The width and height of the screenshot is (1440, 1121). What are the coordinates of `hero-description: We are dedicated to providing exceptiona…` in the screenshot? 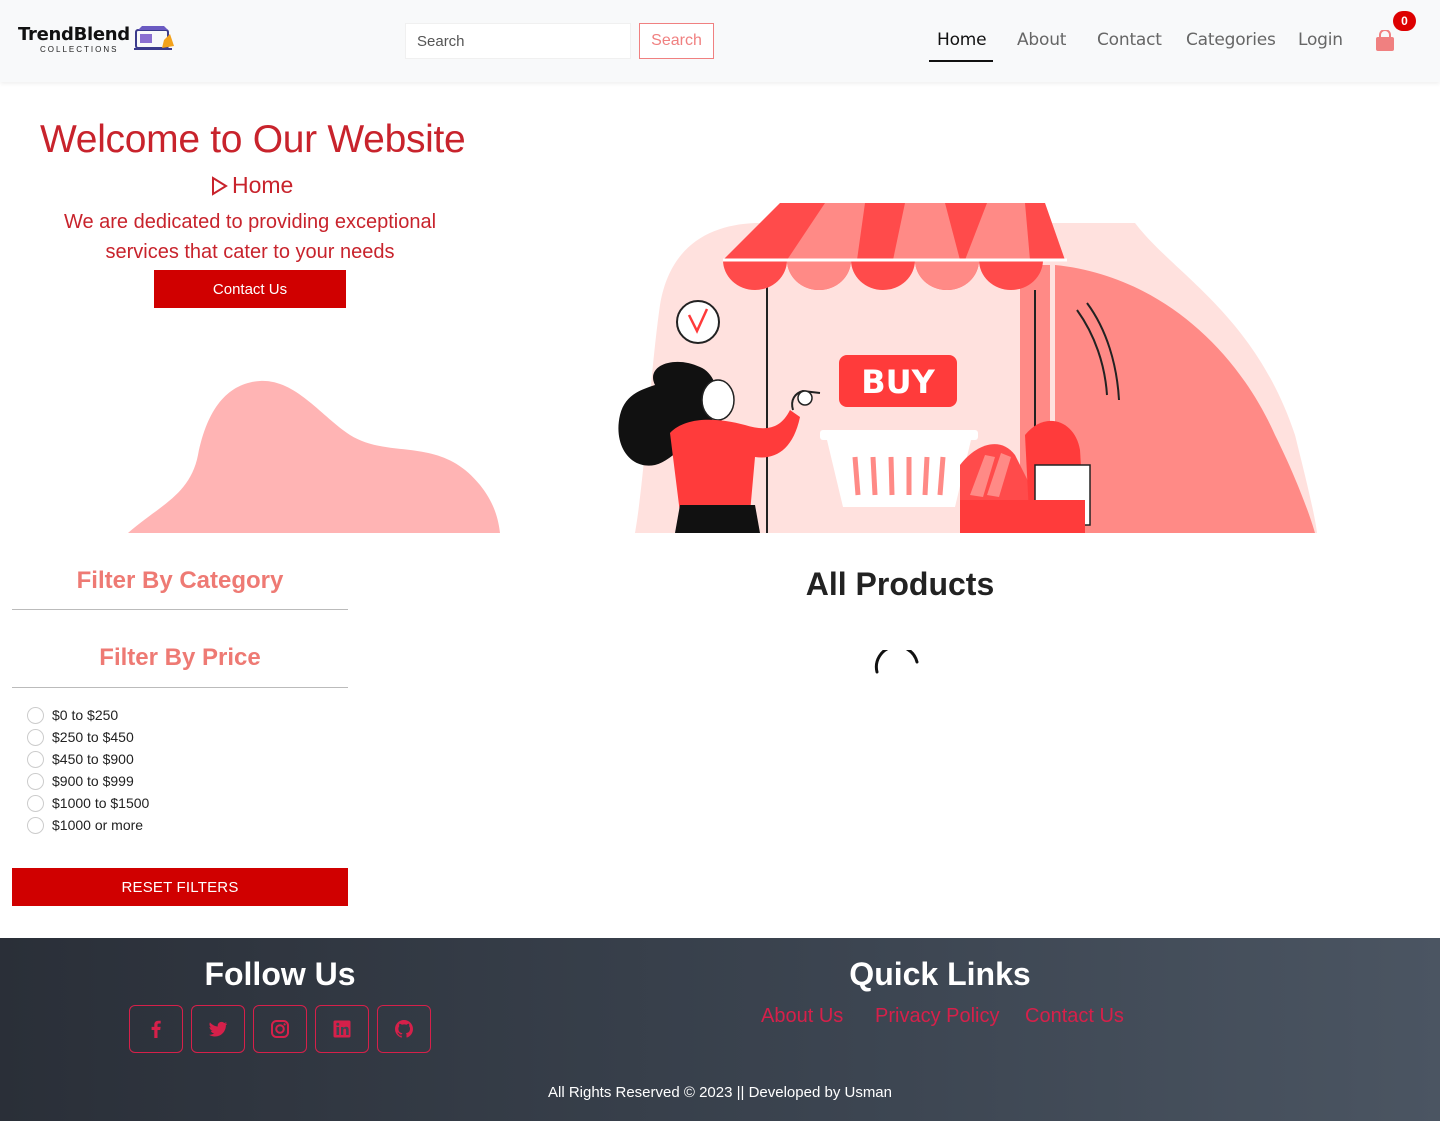 It's located at (250, 237).